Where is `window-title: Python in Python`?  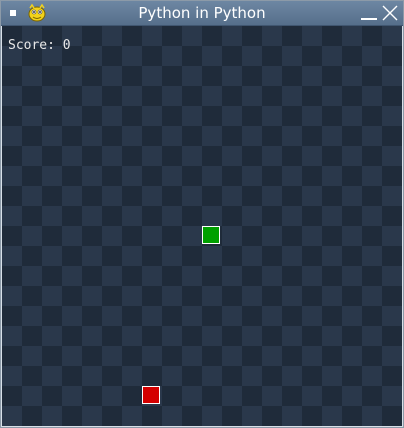 window-title: Python in Python is located at coordinates (202, 13).